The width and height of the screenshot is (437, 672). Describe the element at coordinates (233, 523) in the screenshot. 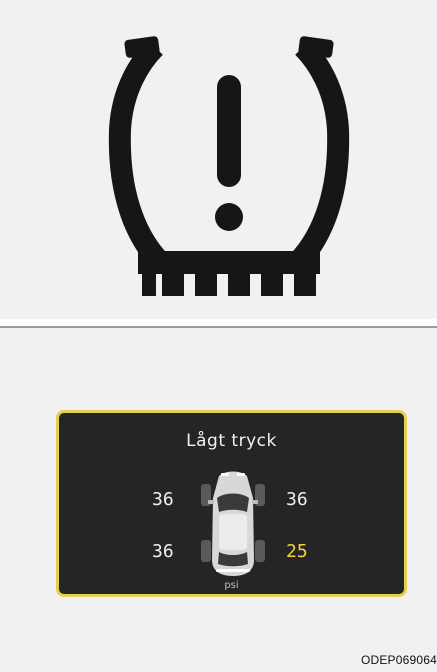

I see `car-top-view-icon` at that location.